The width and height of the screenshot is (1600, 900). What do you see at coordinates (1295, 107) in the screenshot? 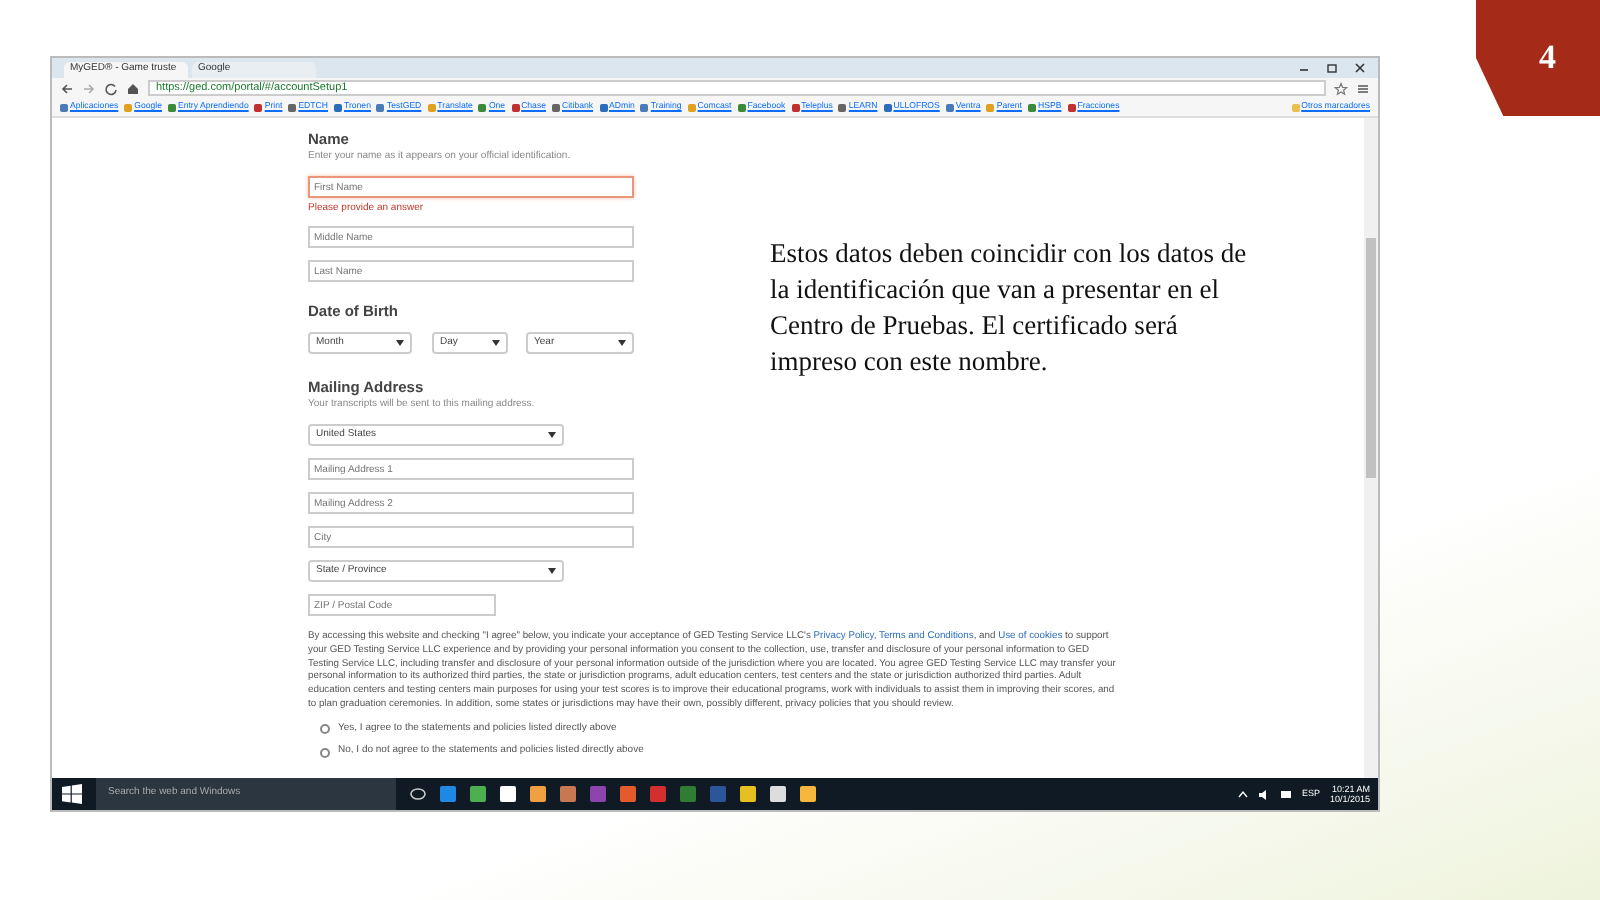
I see `folder-icon` at bounding box center [1295, 107].